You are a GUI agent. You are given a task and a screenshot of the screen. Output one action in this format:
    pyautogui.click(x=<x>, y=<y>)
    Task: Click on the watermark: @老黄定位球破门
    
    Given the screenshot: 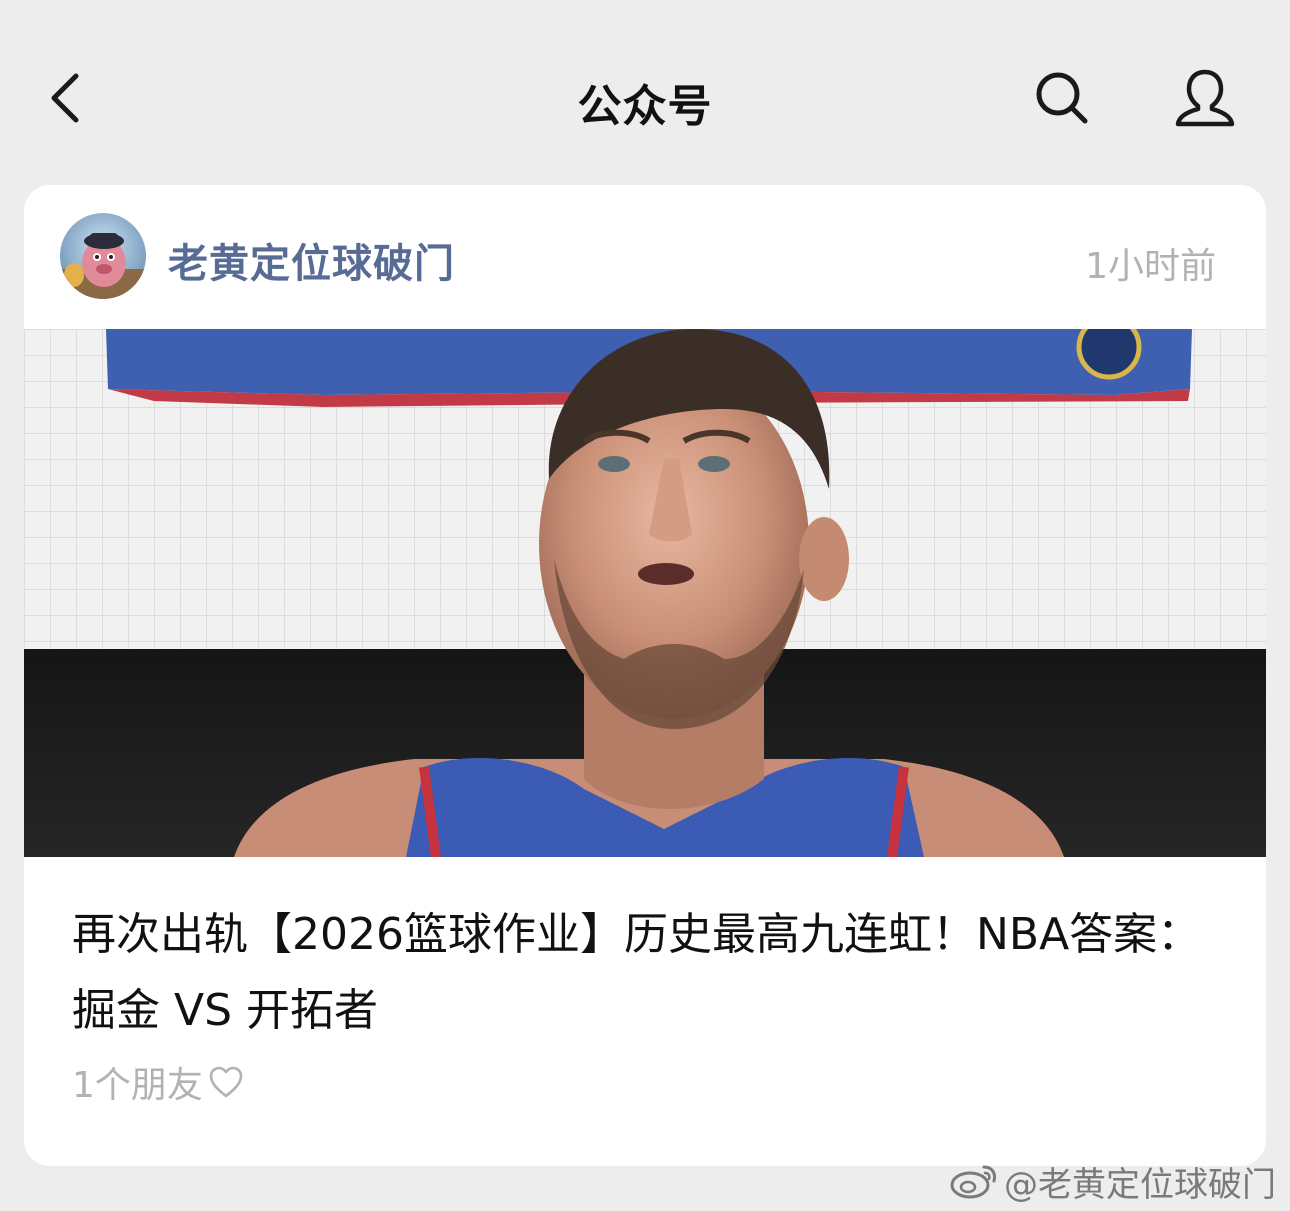 What is the action you would take?
    pyautogui.click(x=1112, y=1181)
    